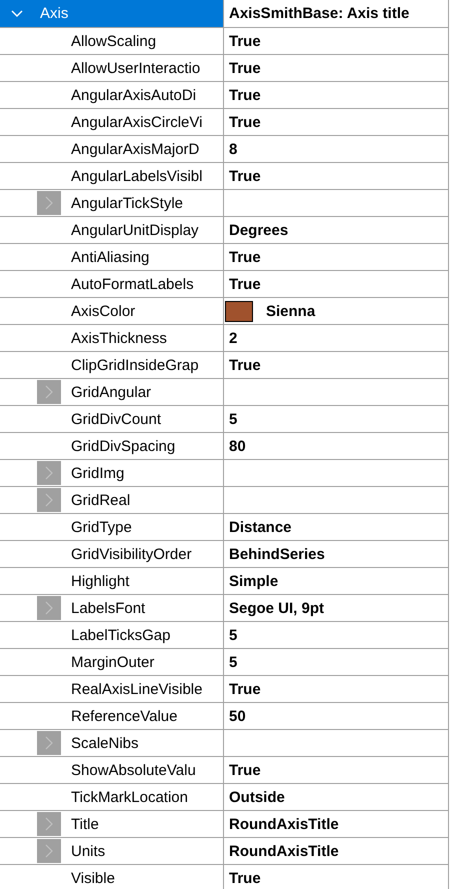 The height and width of the screenshot is (889, 451). I want to click on property-name: Visible, so click(93, 878).